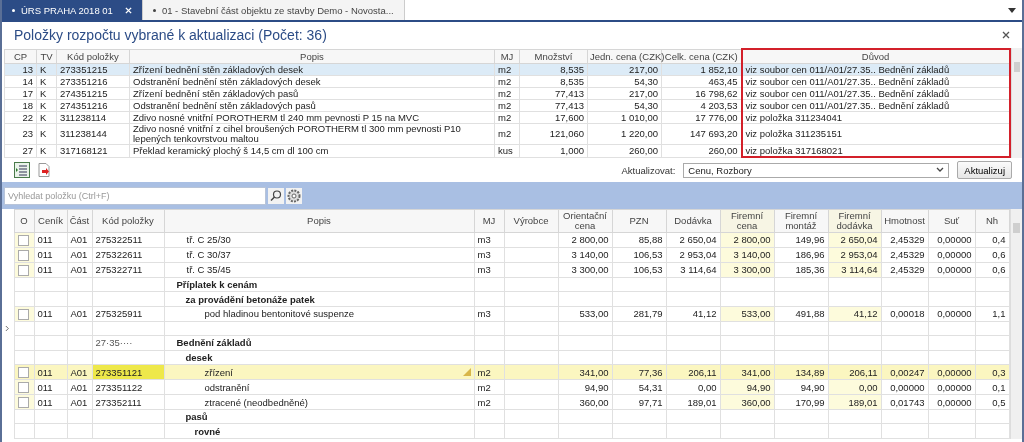 The height and width of the screenshot is (442, 1024). What do you see at coordinates (20, 56) in the screenshot?
I see `column-header: CP` at bounding box center [20, 56].